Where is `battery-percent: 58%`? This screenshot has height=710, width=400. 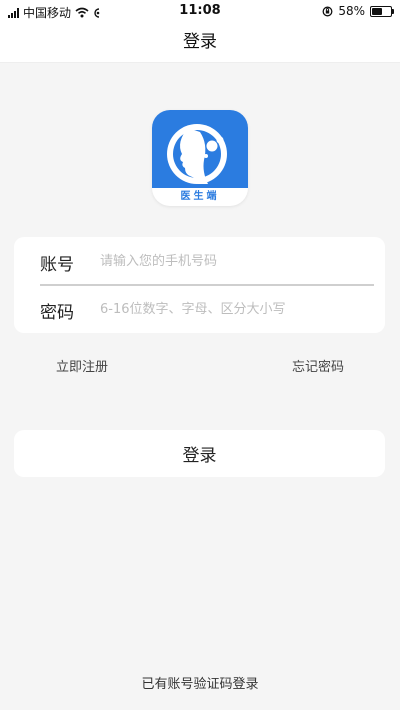
battery-percent: 58% is located at coordinates (351, 11).